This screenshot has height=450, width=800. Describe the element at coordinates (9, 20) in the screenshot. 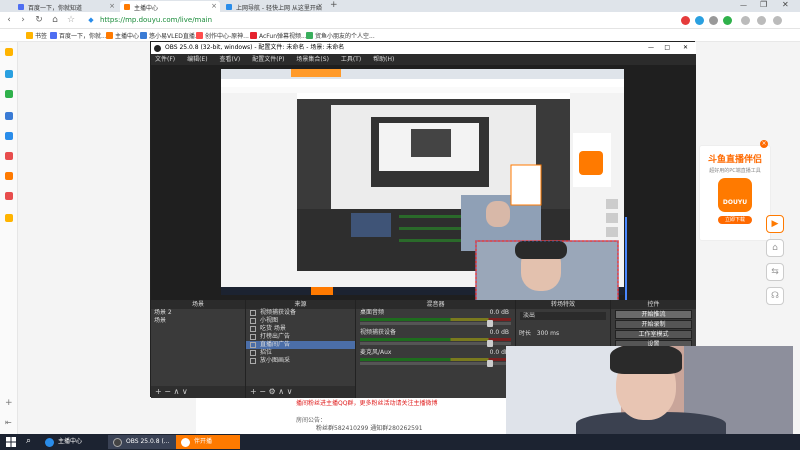

I see `back-icon: ‹` at that location.